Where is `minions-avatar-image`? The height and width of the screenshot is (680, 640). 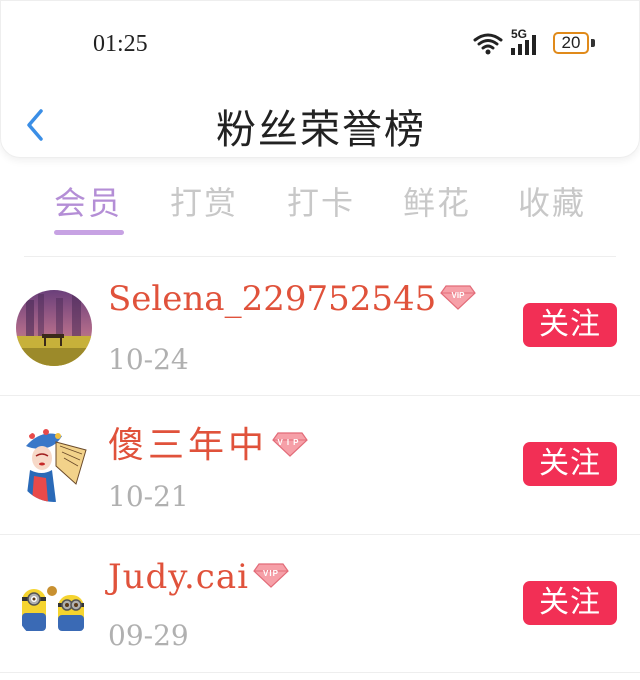
minions-avatar-image is located at coordinates (54, 605).